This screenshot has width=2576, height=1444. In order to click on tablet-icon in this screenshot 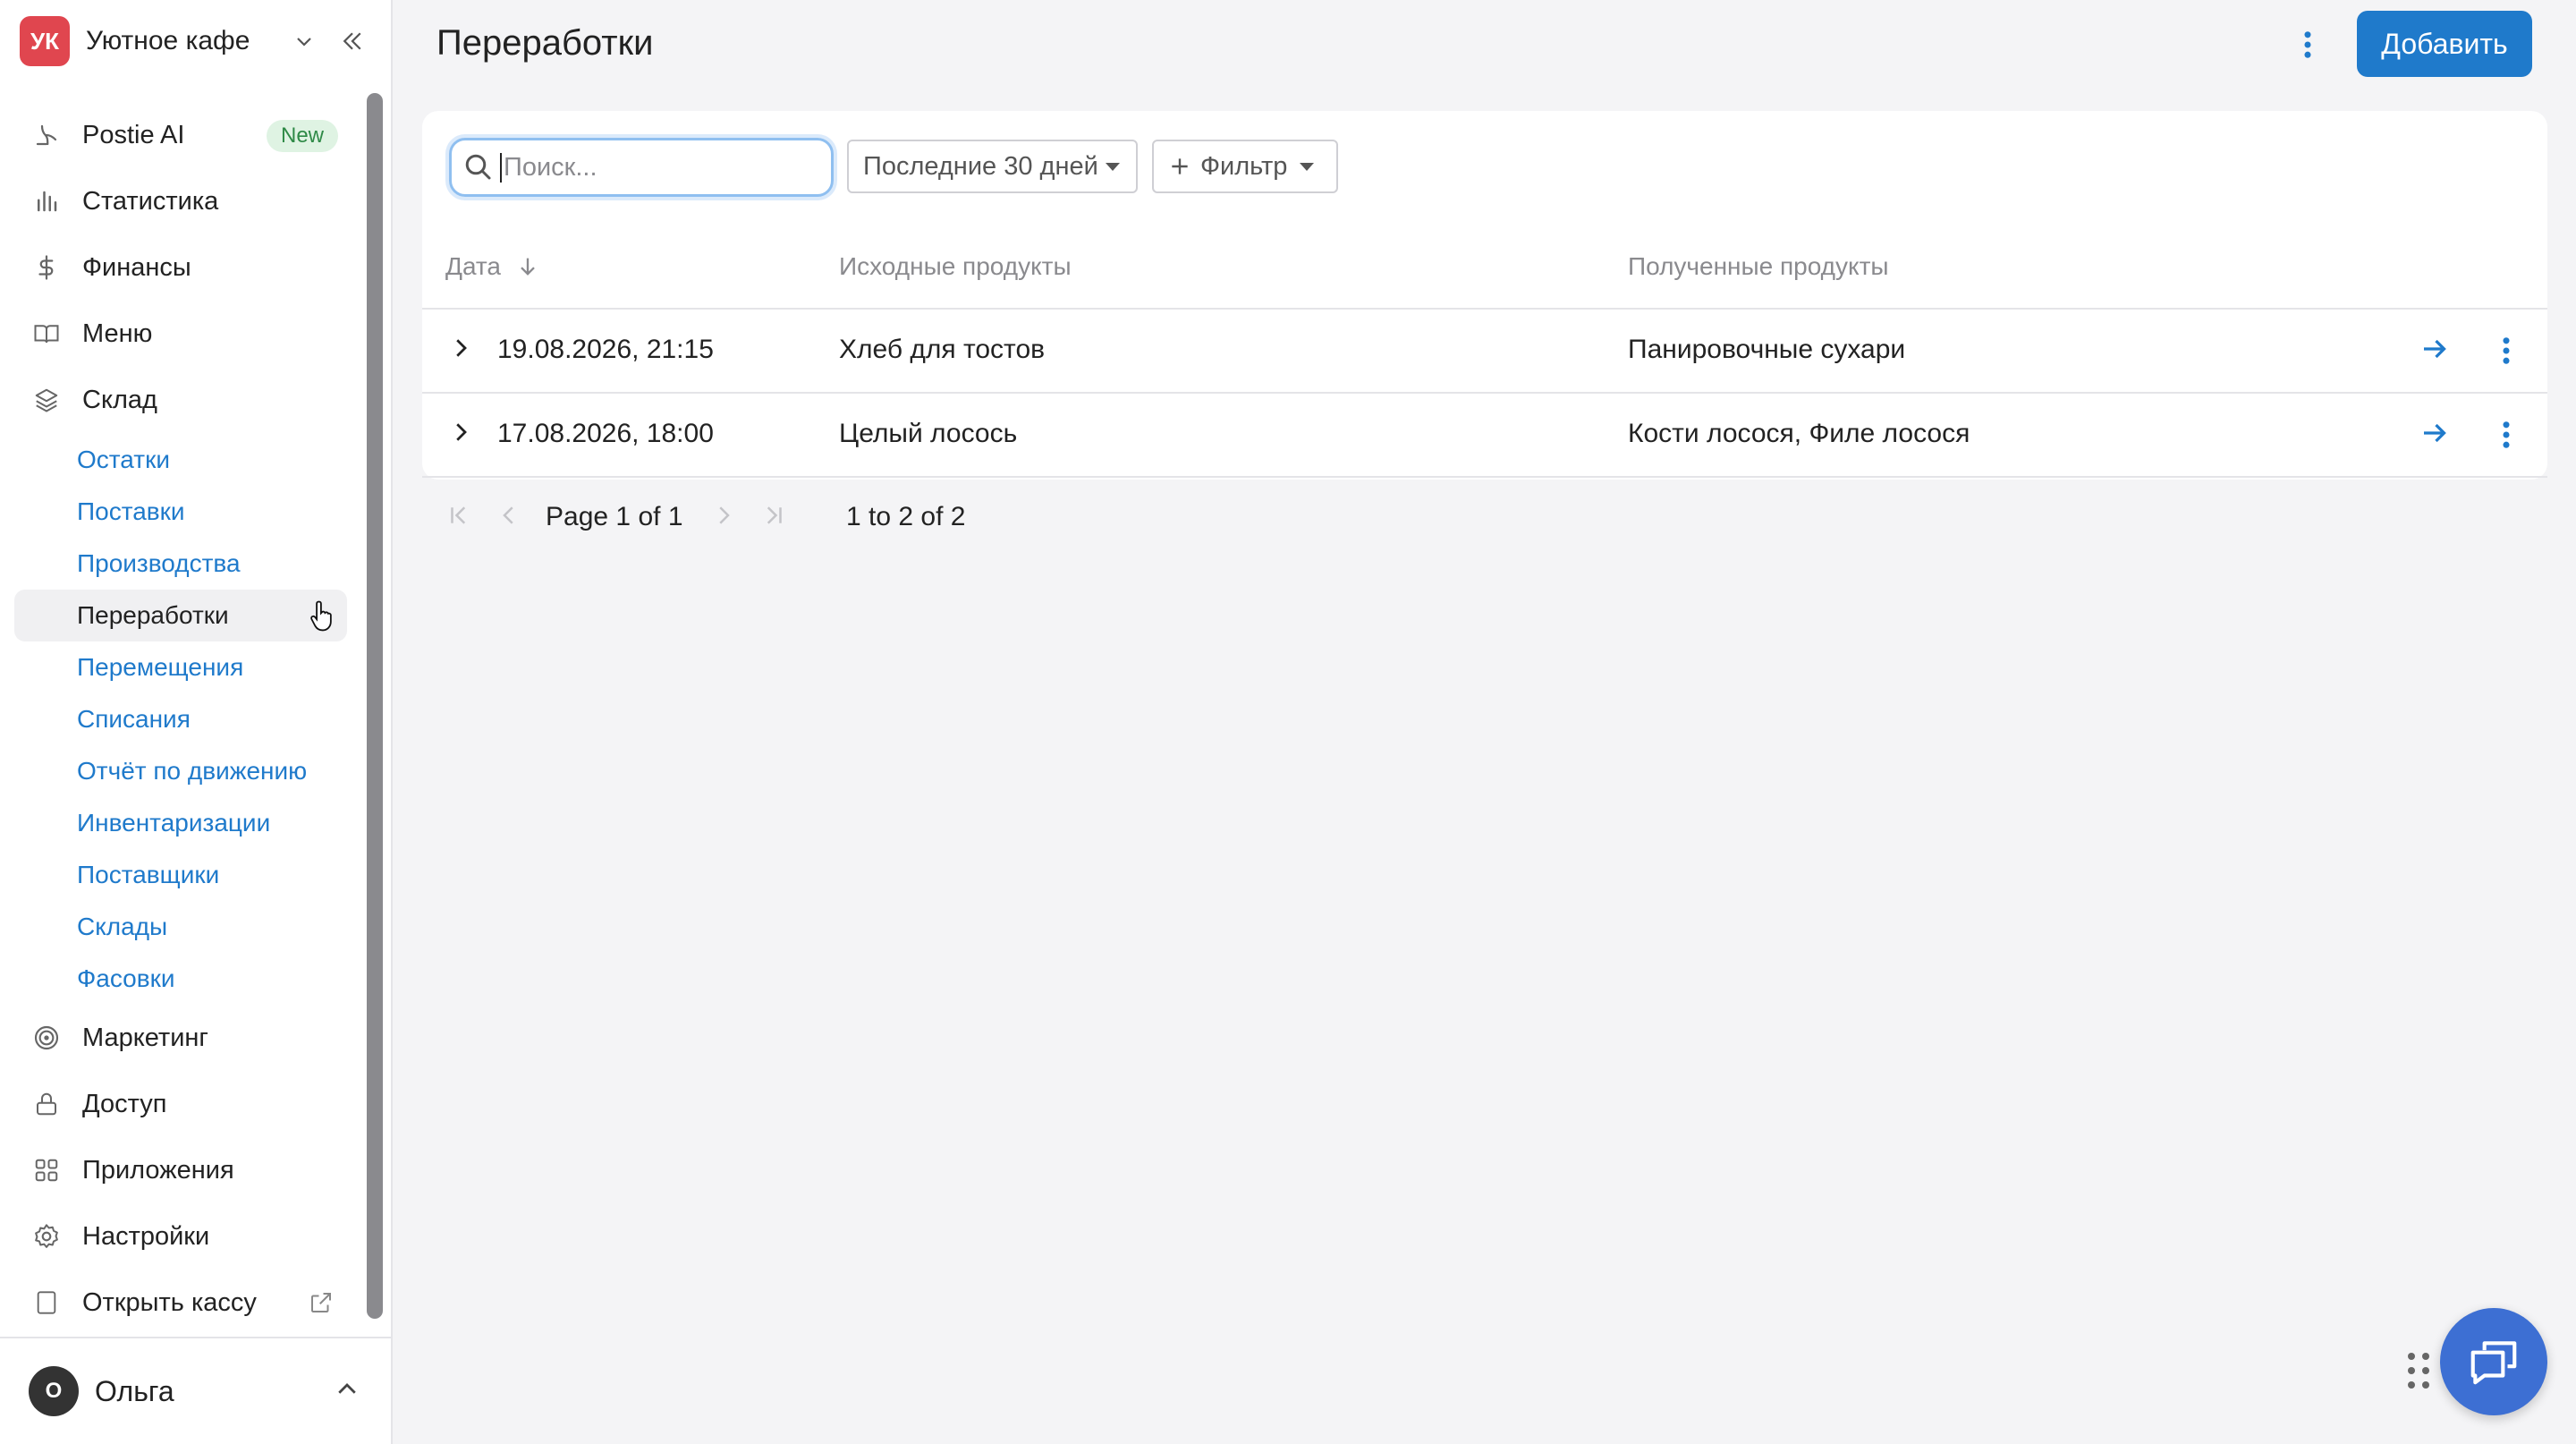, I will do `click(46, 1303)`.